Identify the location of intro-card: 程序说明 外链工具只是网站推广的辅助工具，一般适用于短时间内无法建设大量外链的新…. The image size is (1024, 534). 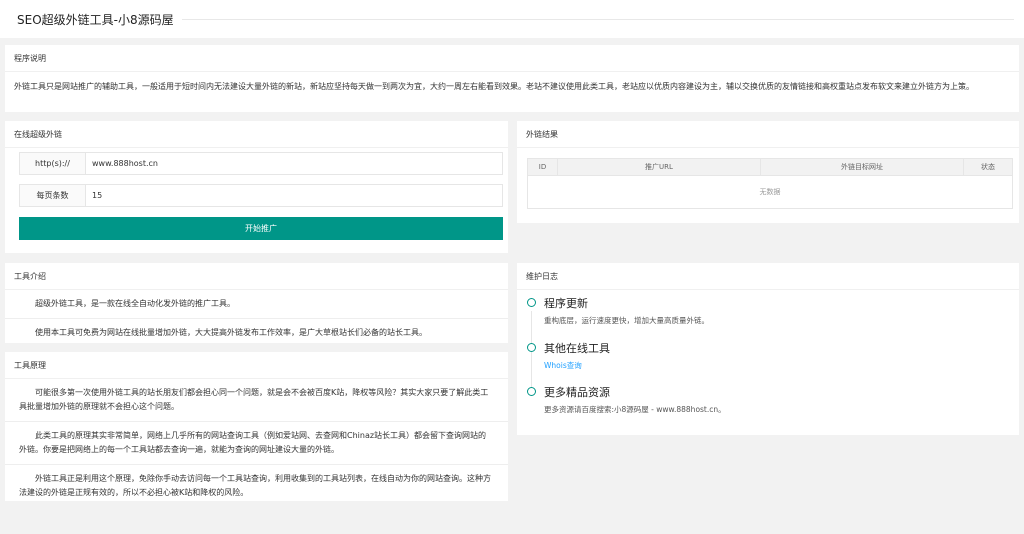
(512, 78).